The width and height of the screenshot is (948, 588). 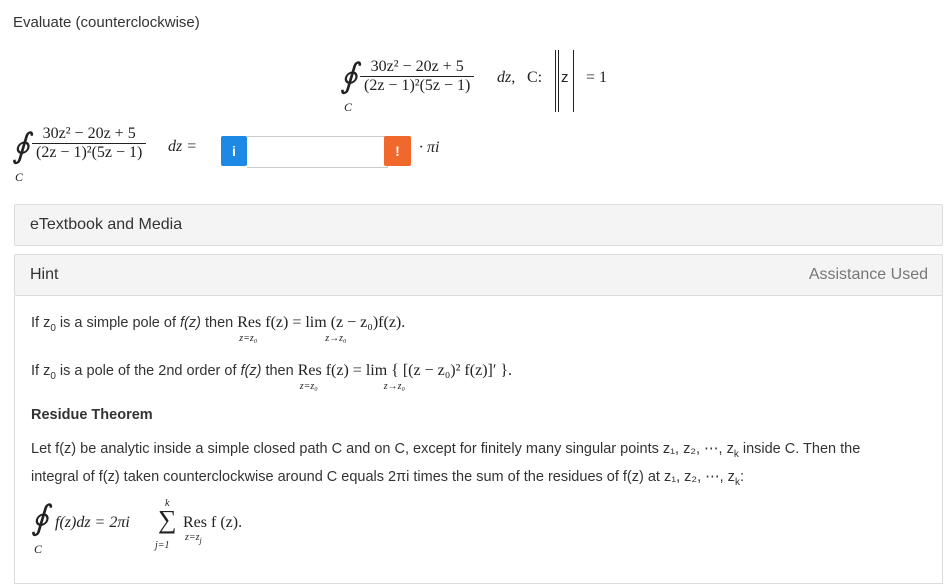 I want to click on hint-title: Hint, so click(x=44, y=274).